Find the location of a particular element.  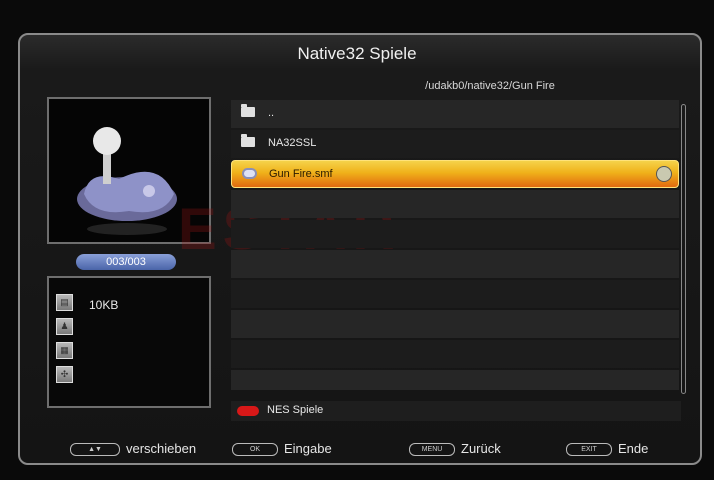

file-info-panel: ▤ ♟ ▦ ✣ 10KB is located at coordinates (129, 342).